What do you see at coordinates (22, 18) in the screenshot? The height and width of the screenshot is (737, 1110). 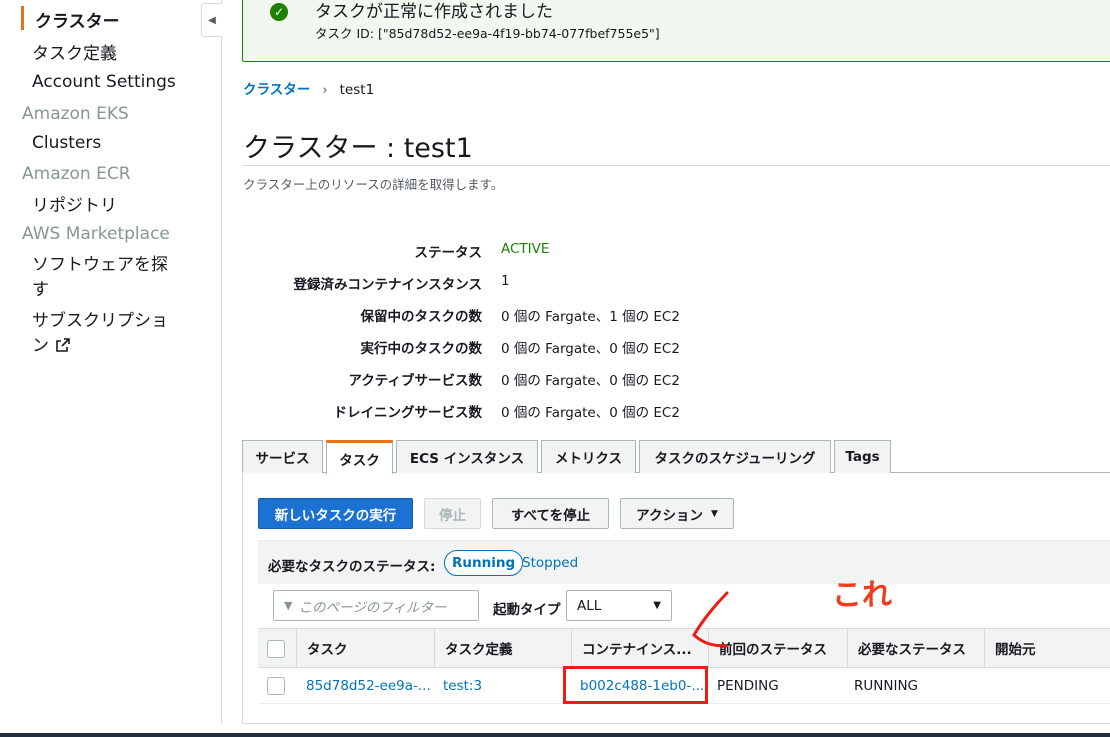 I see `active-indicator` at bounding box center [22, 18].